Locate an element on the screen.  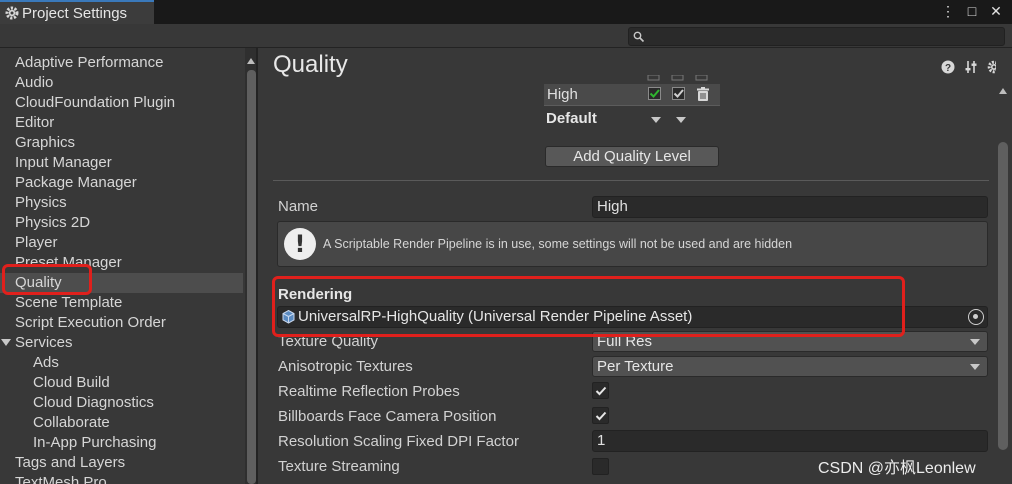
tab-title: Project Settings is located at coordinates (75, 13).